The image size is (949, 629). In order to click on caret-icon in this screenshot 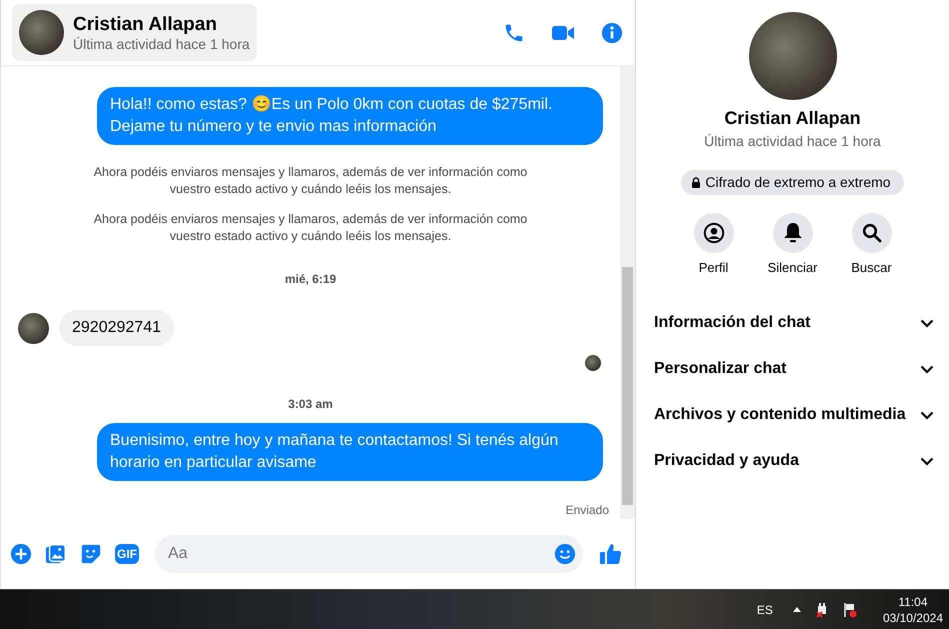, I will do `click(796, 609)`.